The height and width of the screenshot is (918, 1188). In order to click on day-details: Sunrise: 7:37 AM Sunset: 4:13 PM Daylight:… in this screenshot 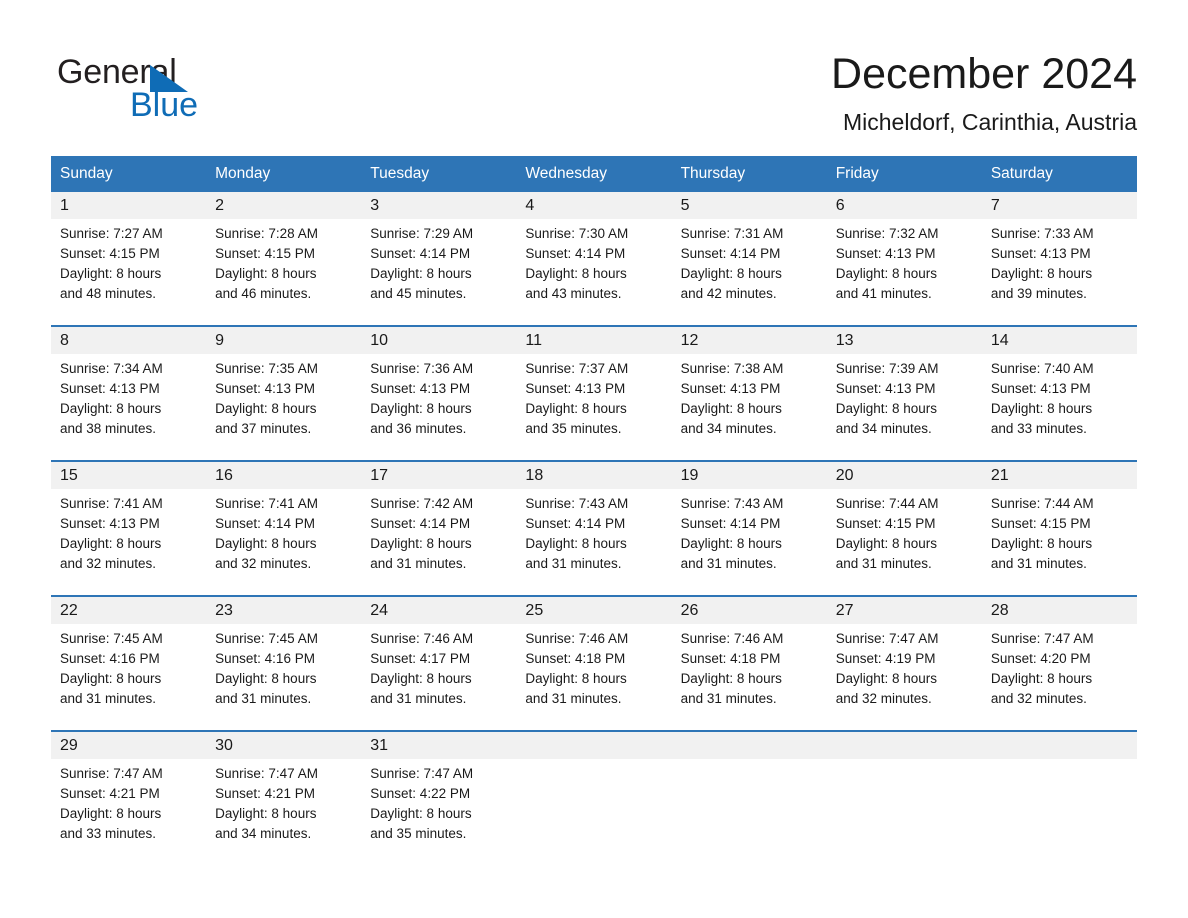, I will do `click(593, 396)`.